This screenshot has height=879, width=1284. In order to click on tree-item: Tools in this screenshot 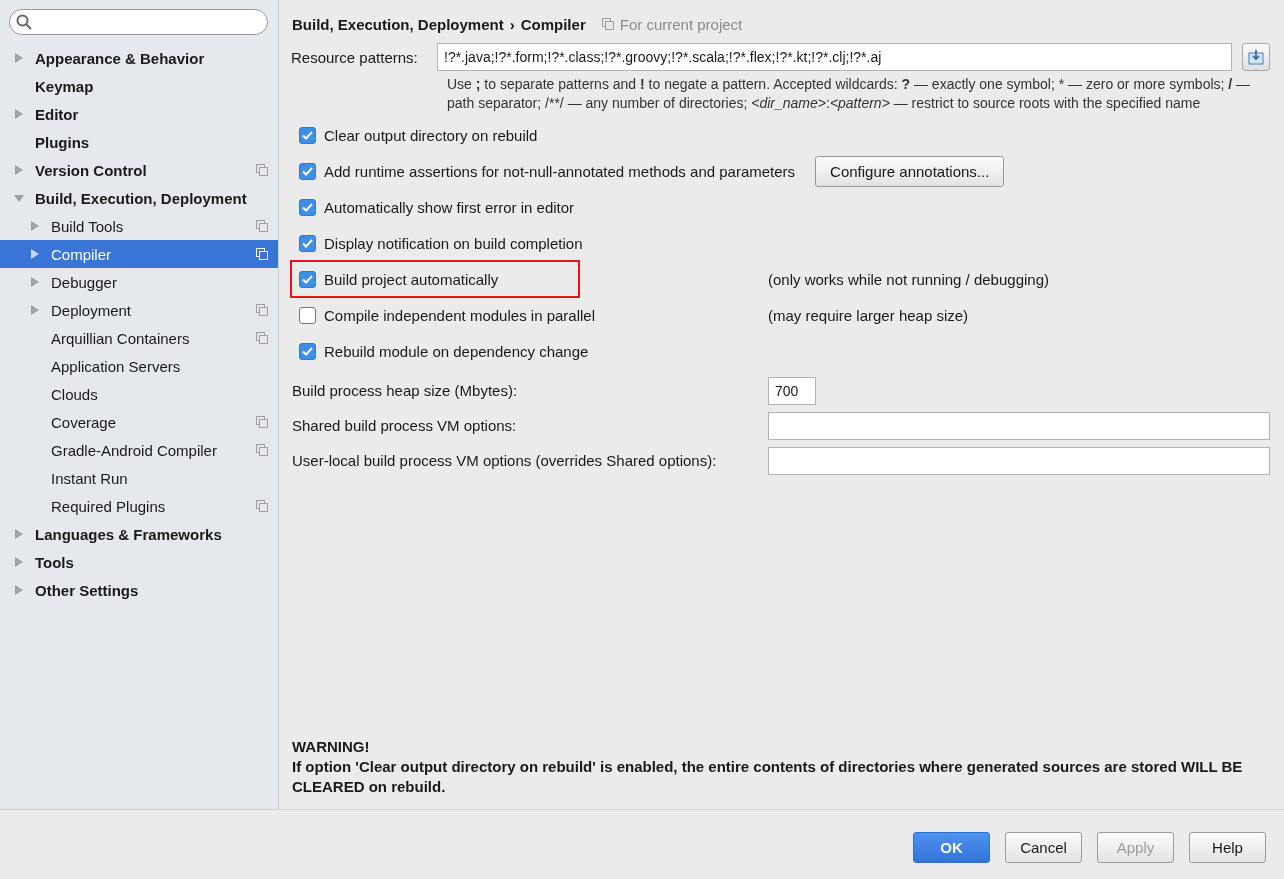, I will do `click(139, 562)`.